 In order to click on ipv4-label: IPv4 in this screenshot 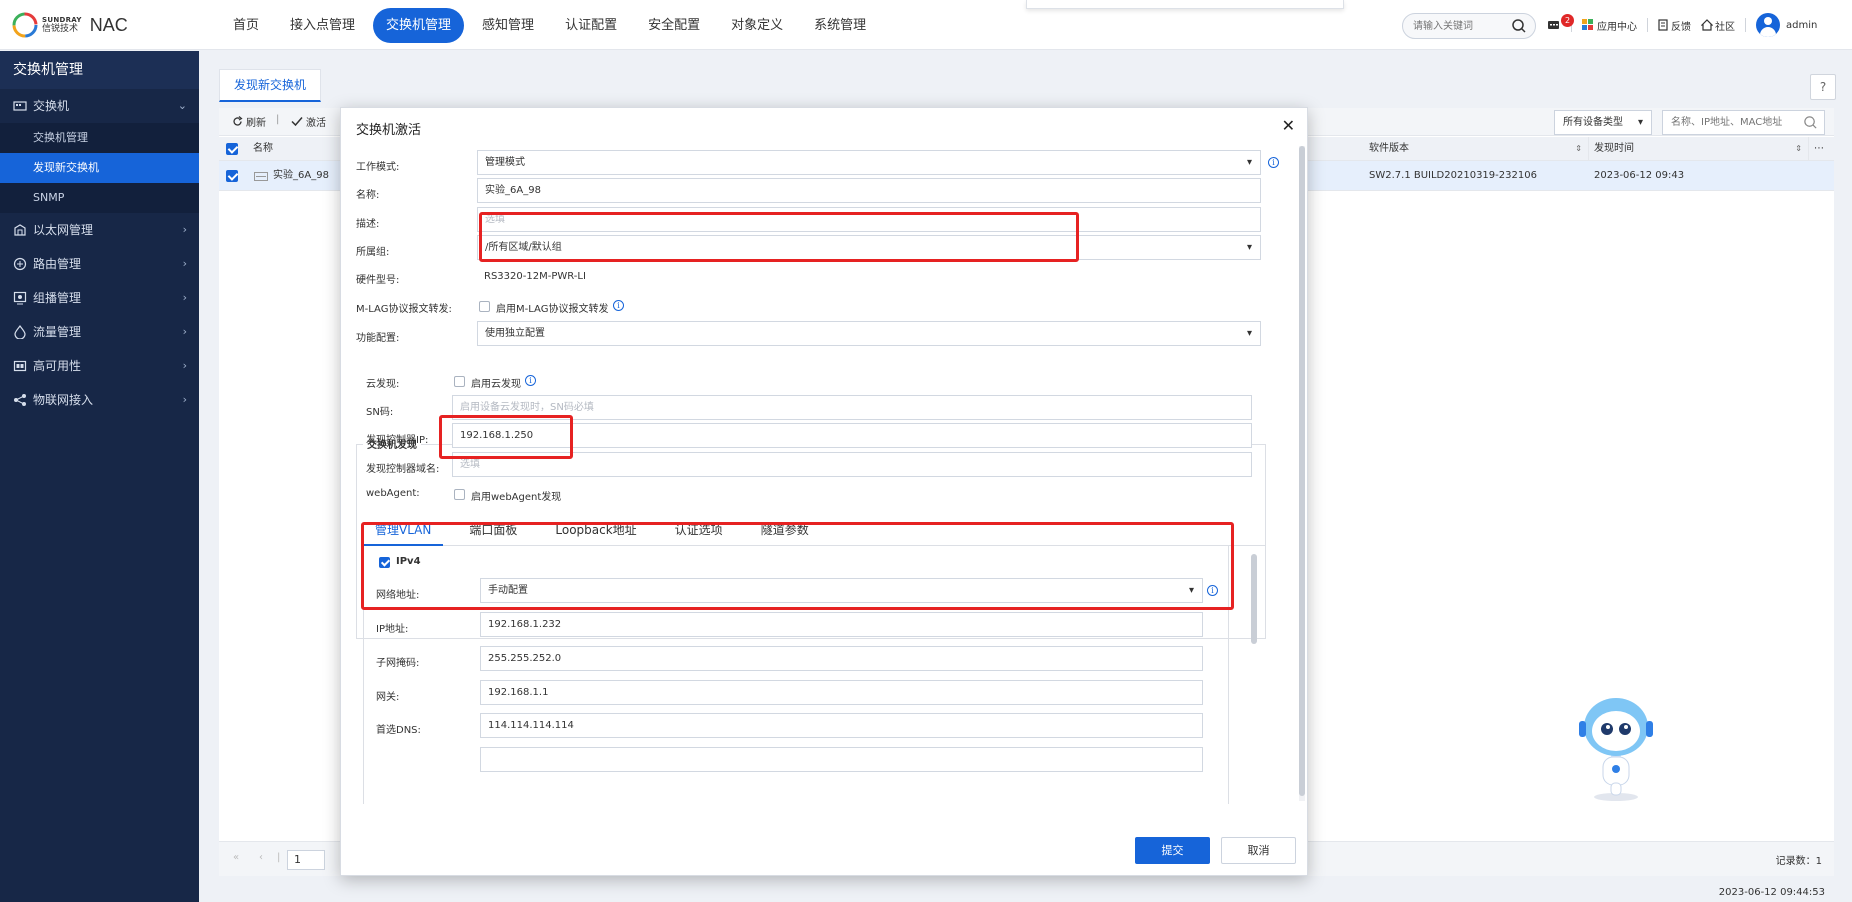, I will do `click(408, 561)`.